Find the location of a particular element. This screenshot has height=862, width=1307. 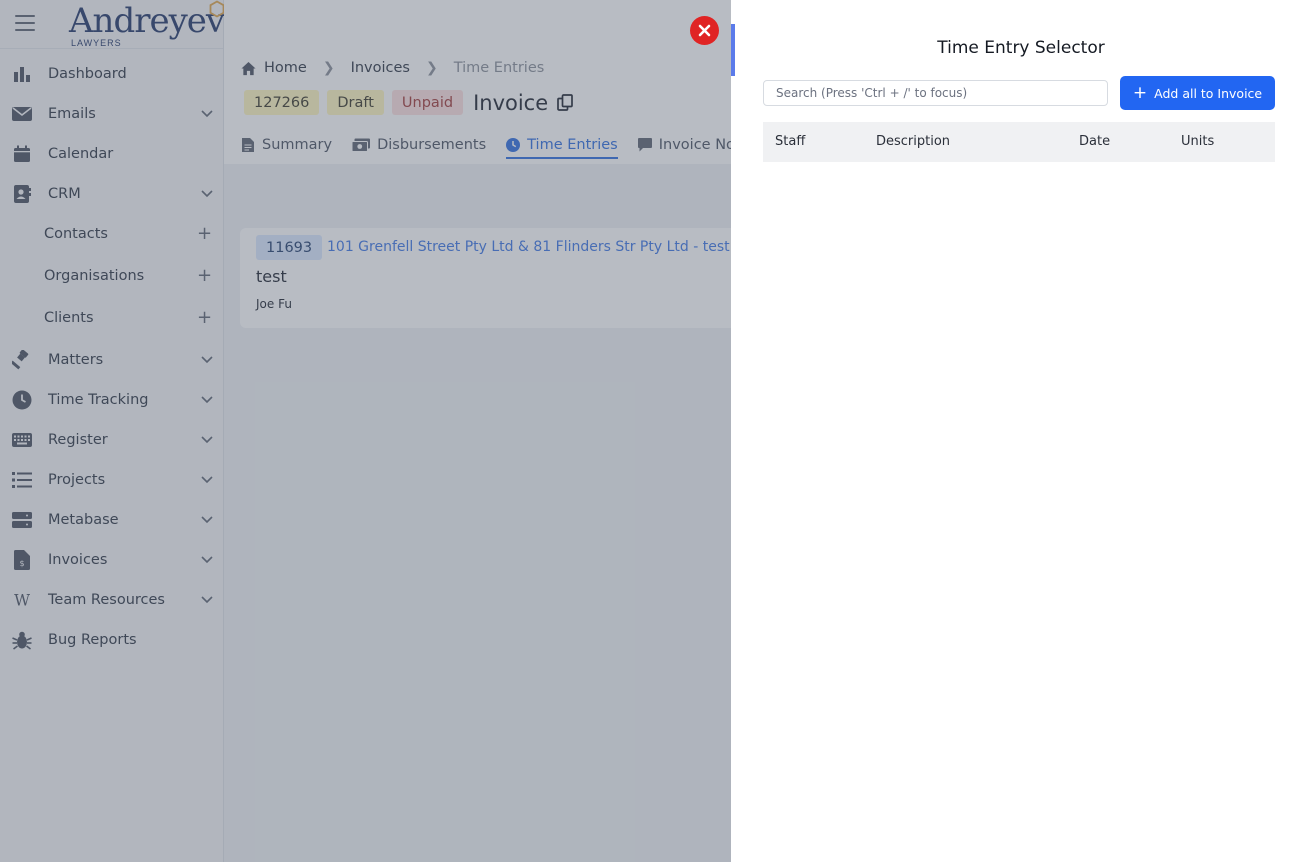

column-header-staff: Staff is located at coordinates (790, 141).